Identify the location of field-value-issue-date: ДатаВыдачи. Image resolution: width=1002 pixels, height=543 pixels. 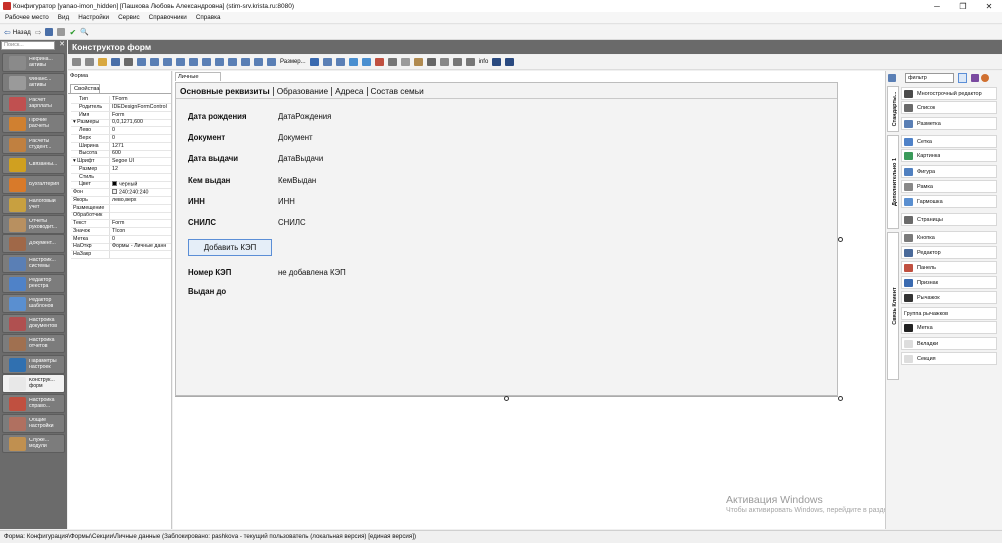
(300, 158).